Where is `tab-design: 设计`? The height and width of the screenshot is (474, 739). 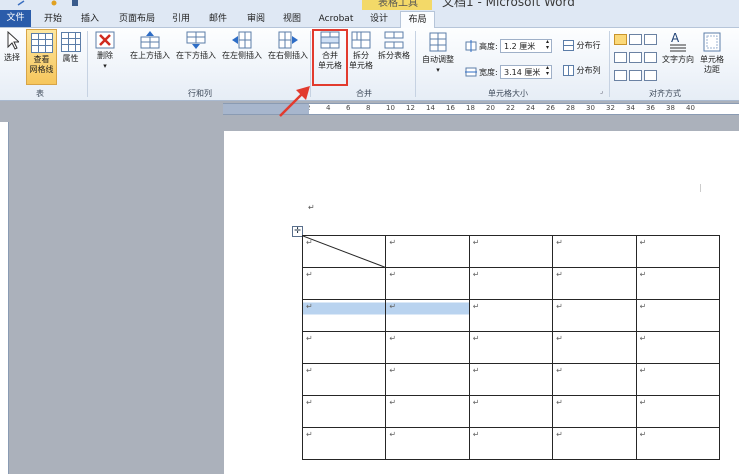
tab-design: 设计 is located at coordinates (379, 19).